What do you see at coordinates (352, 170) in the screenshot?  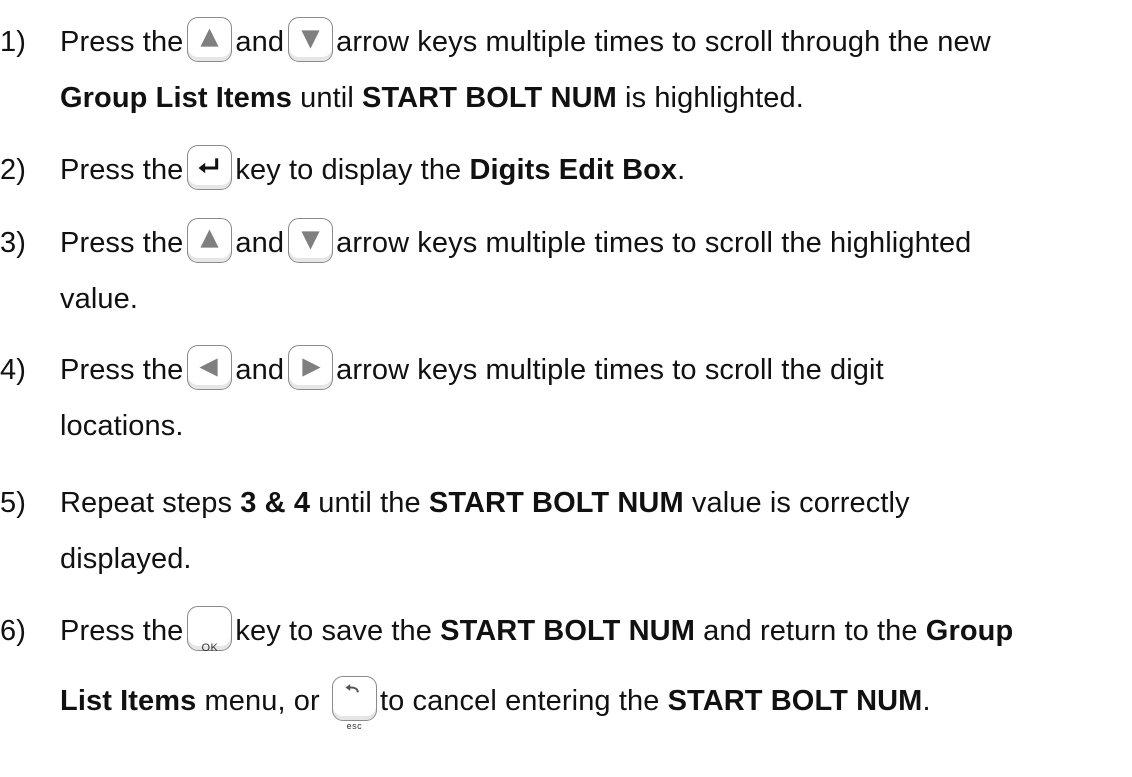 I see `step-text: key to display the` at bounding box center [352, 170].